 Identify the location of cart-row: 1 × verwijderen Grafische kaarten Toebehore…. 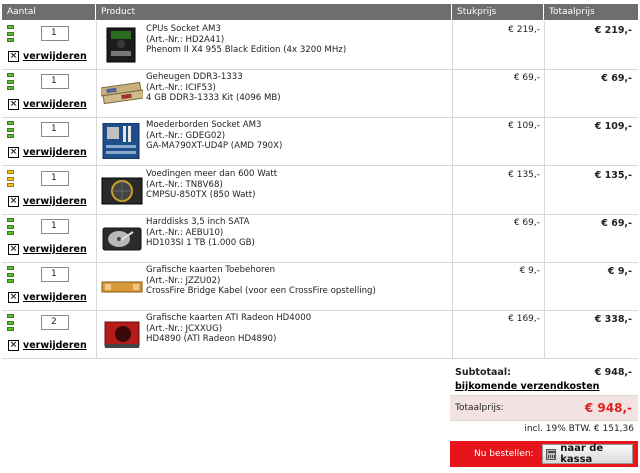
(320, 286).